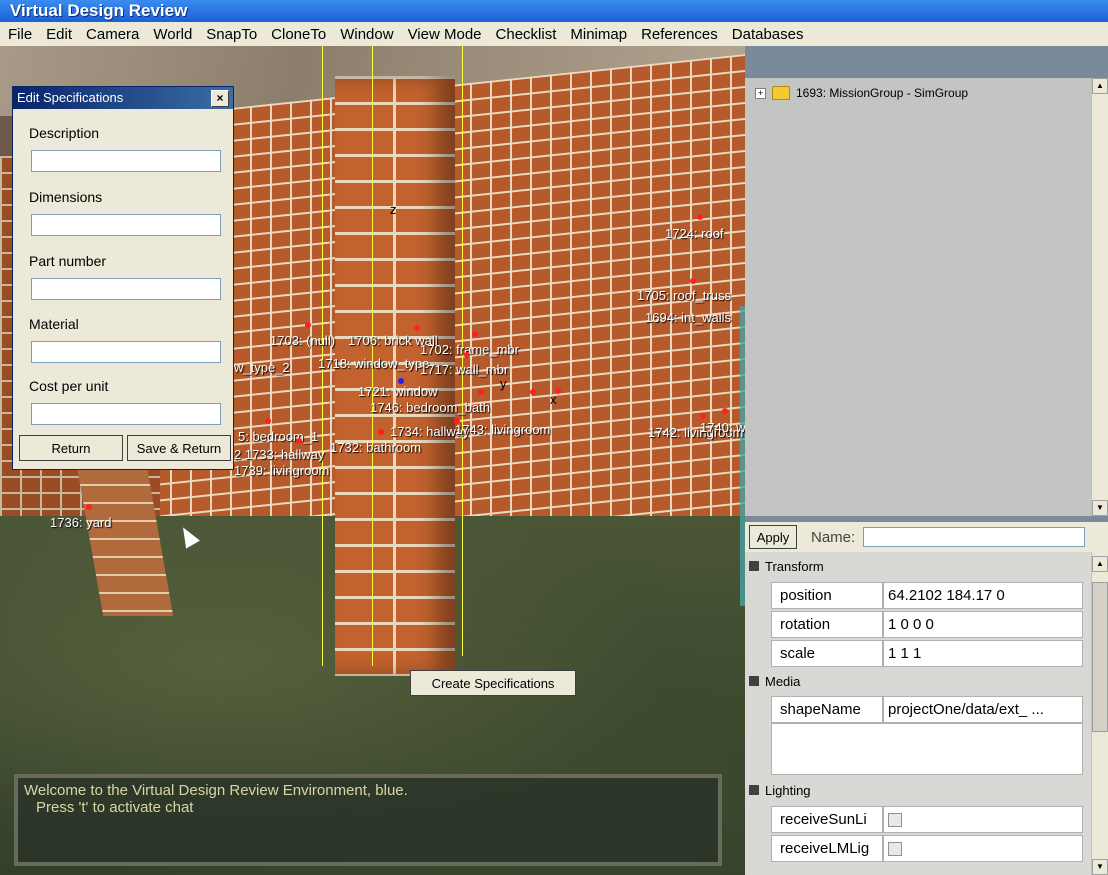 Image resolution: width=1108 pixels, height=875 pixels. What do you see at coordinates (298, 34) in the screenshot?
I see `menu-cloneto: CloneTo` at bounding box center [298, 34].